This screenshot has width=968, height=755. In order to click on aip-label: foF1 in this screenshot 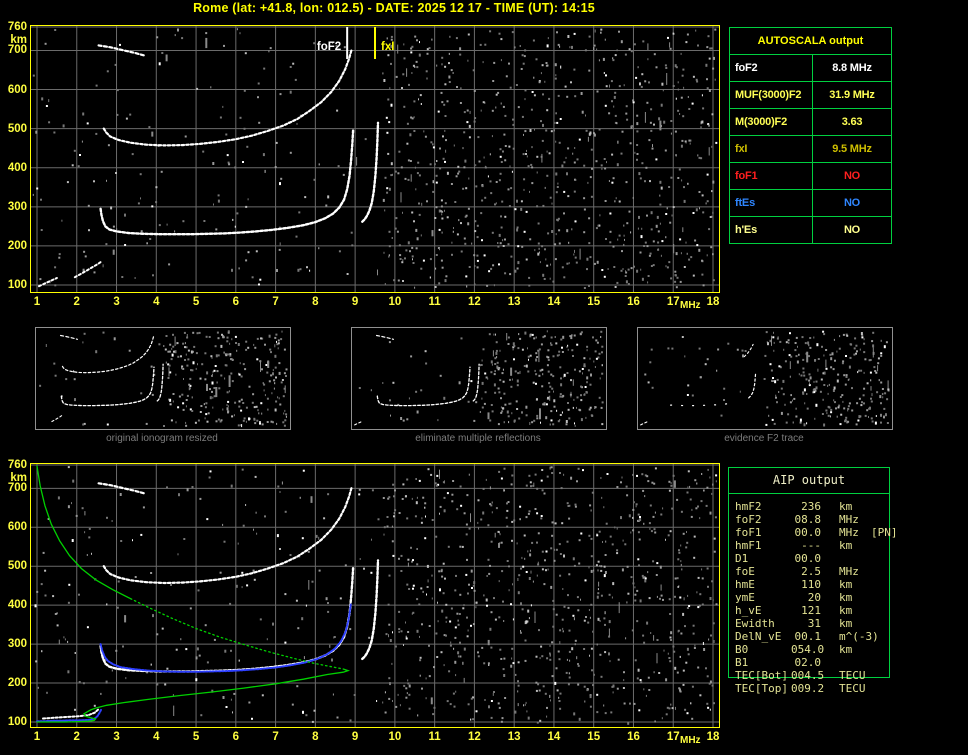, I will do `click(748, 532)`.